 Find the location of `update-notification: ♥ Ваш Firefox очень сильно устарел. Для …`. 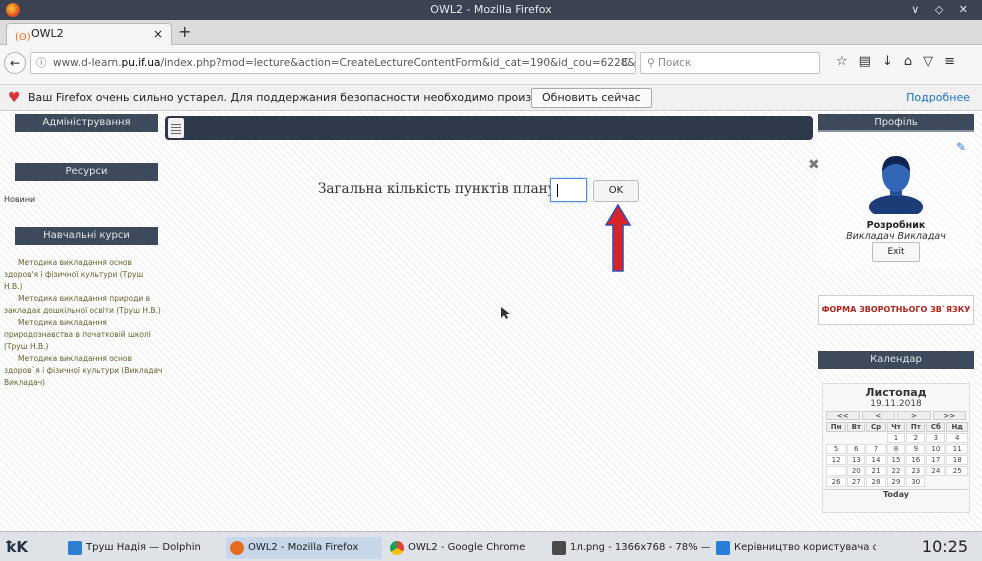

update-notification: ♥ Ваш Firefox очень сильно устарел. Для … is located at coordinates (491, 98).